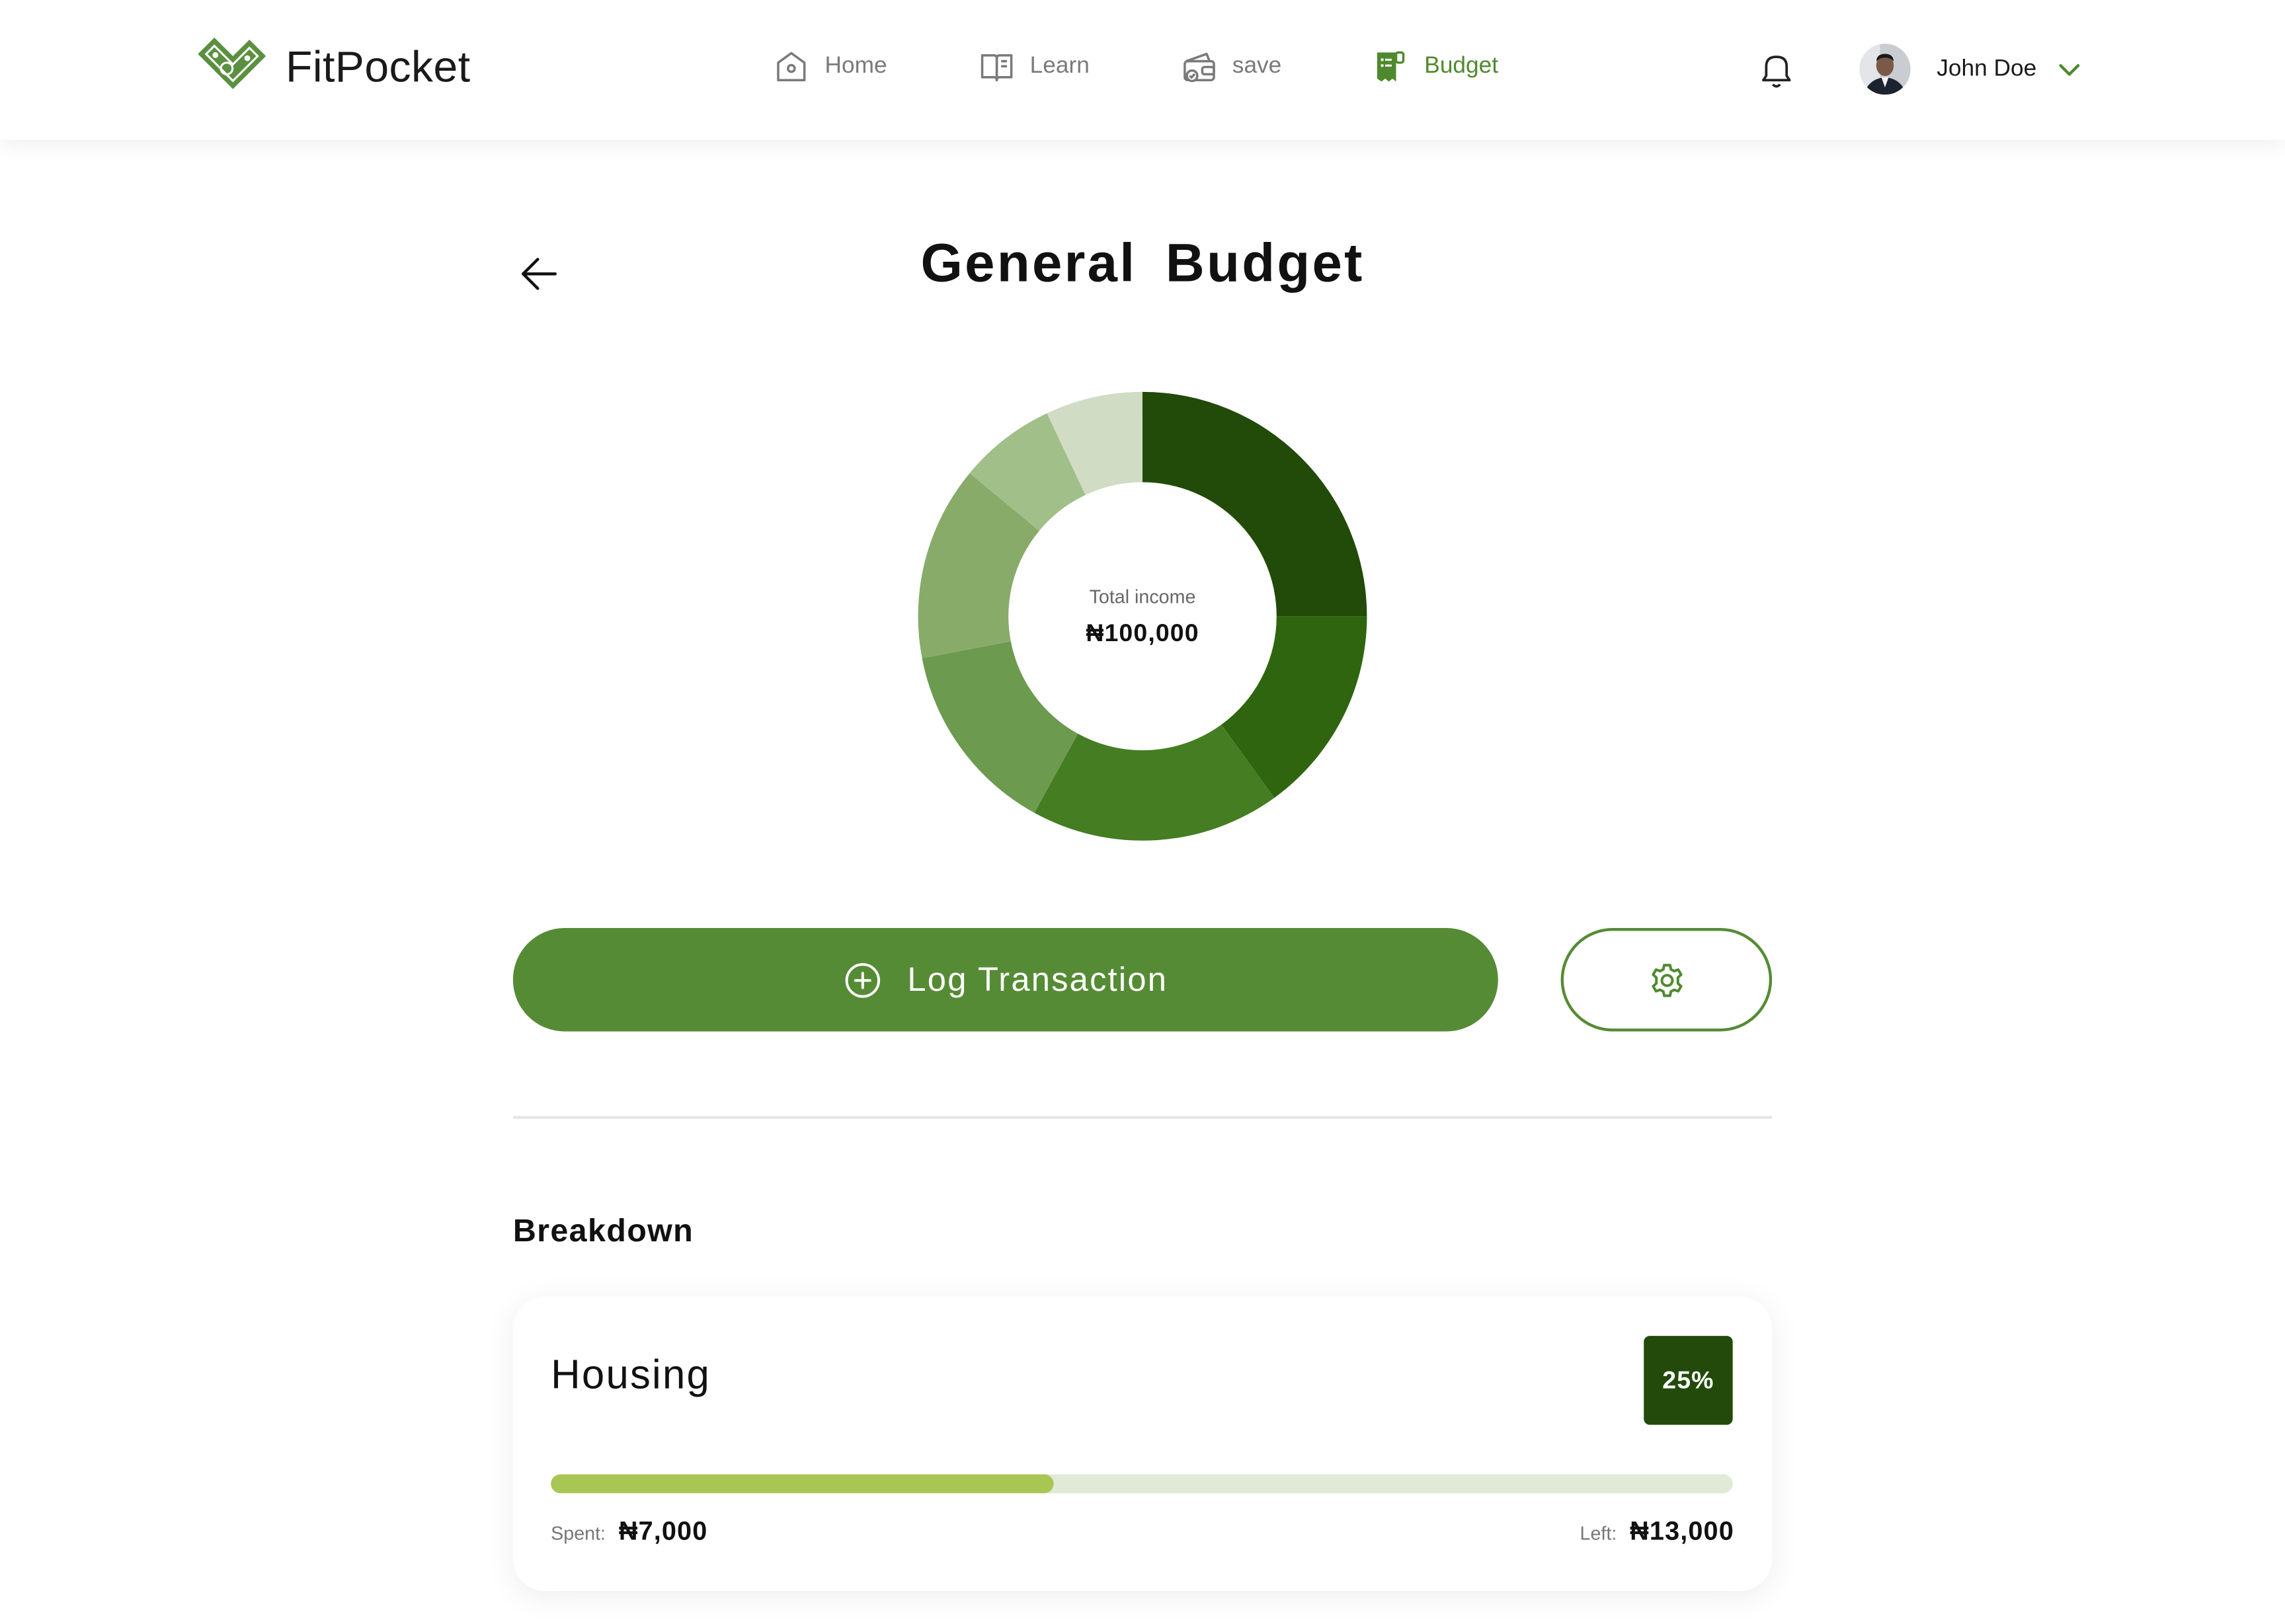 The image size is (2285, 1624). I want to click on brand-logo: FitPocket, so click(331, 68).